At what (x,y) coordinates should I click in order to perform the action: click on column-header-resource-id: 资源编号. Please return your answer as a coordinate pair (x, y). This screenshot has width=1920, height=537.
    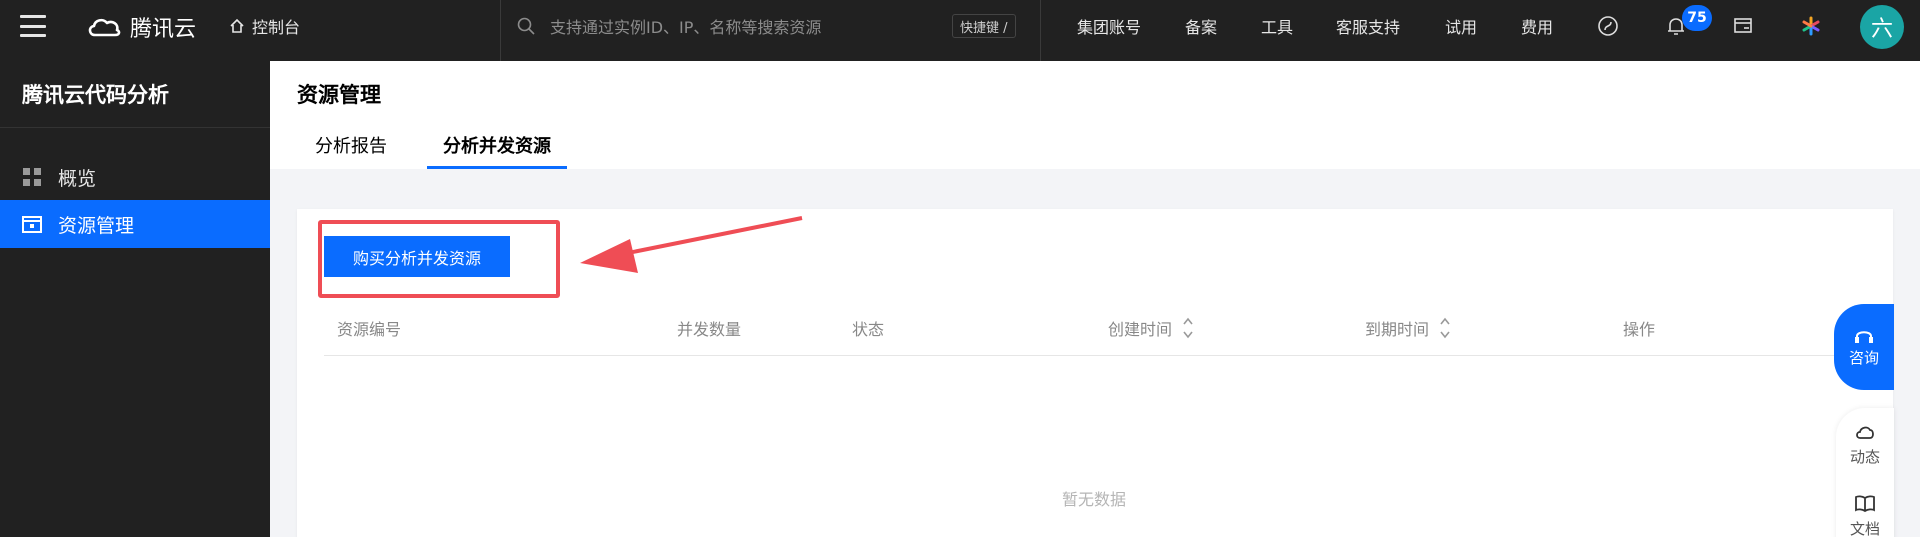
    Looking at the image, I should click on (369, 328).